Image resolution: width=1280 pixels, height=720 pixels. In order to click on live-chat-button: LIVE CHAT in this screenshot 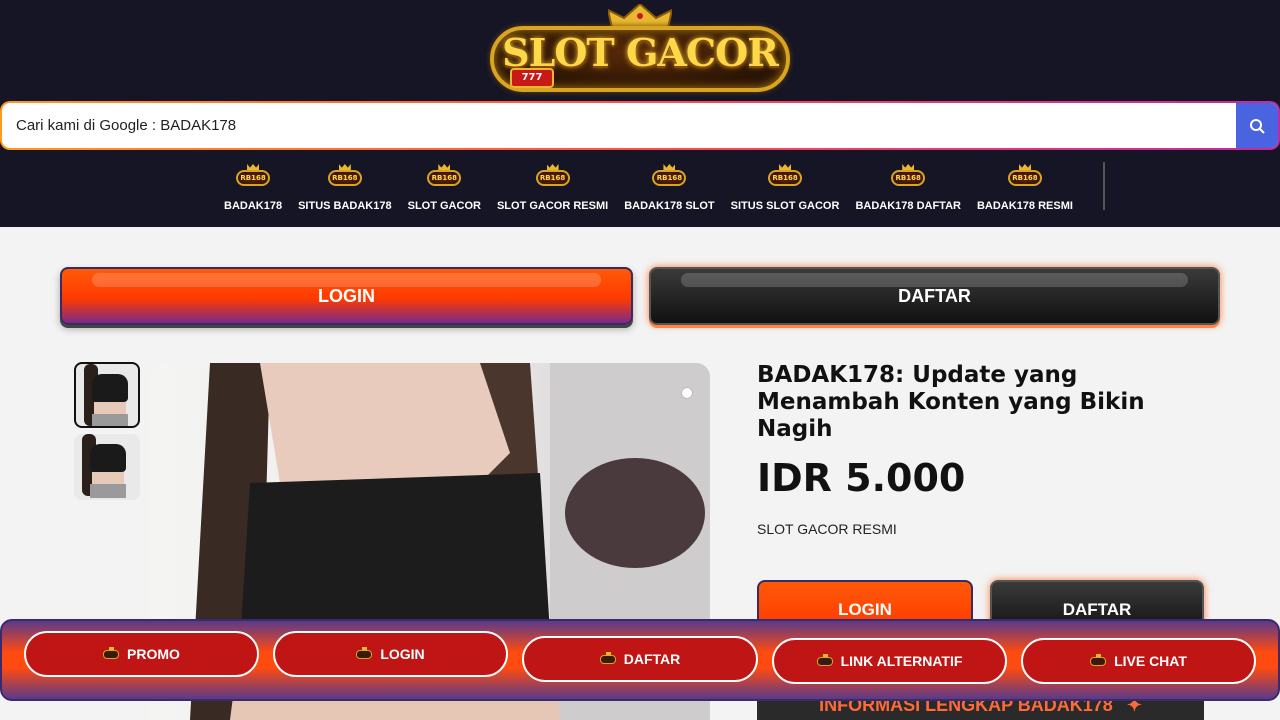, I will do `click(1138, 661)`.